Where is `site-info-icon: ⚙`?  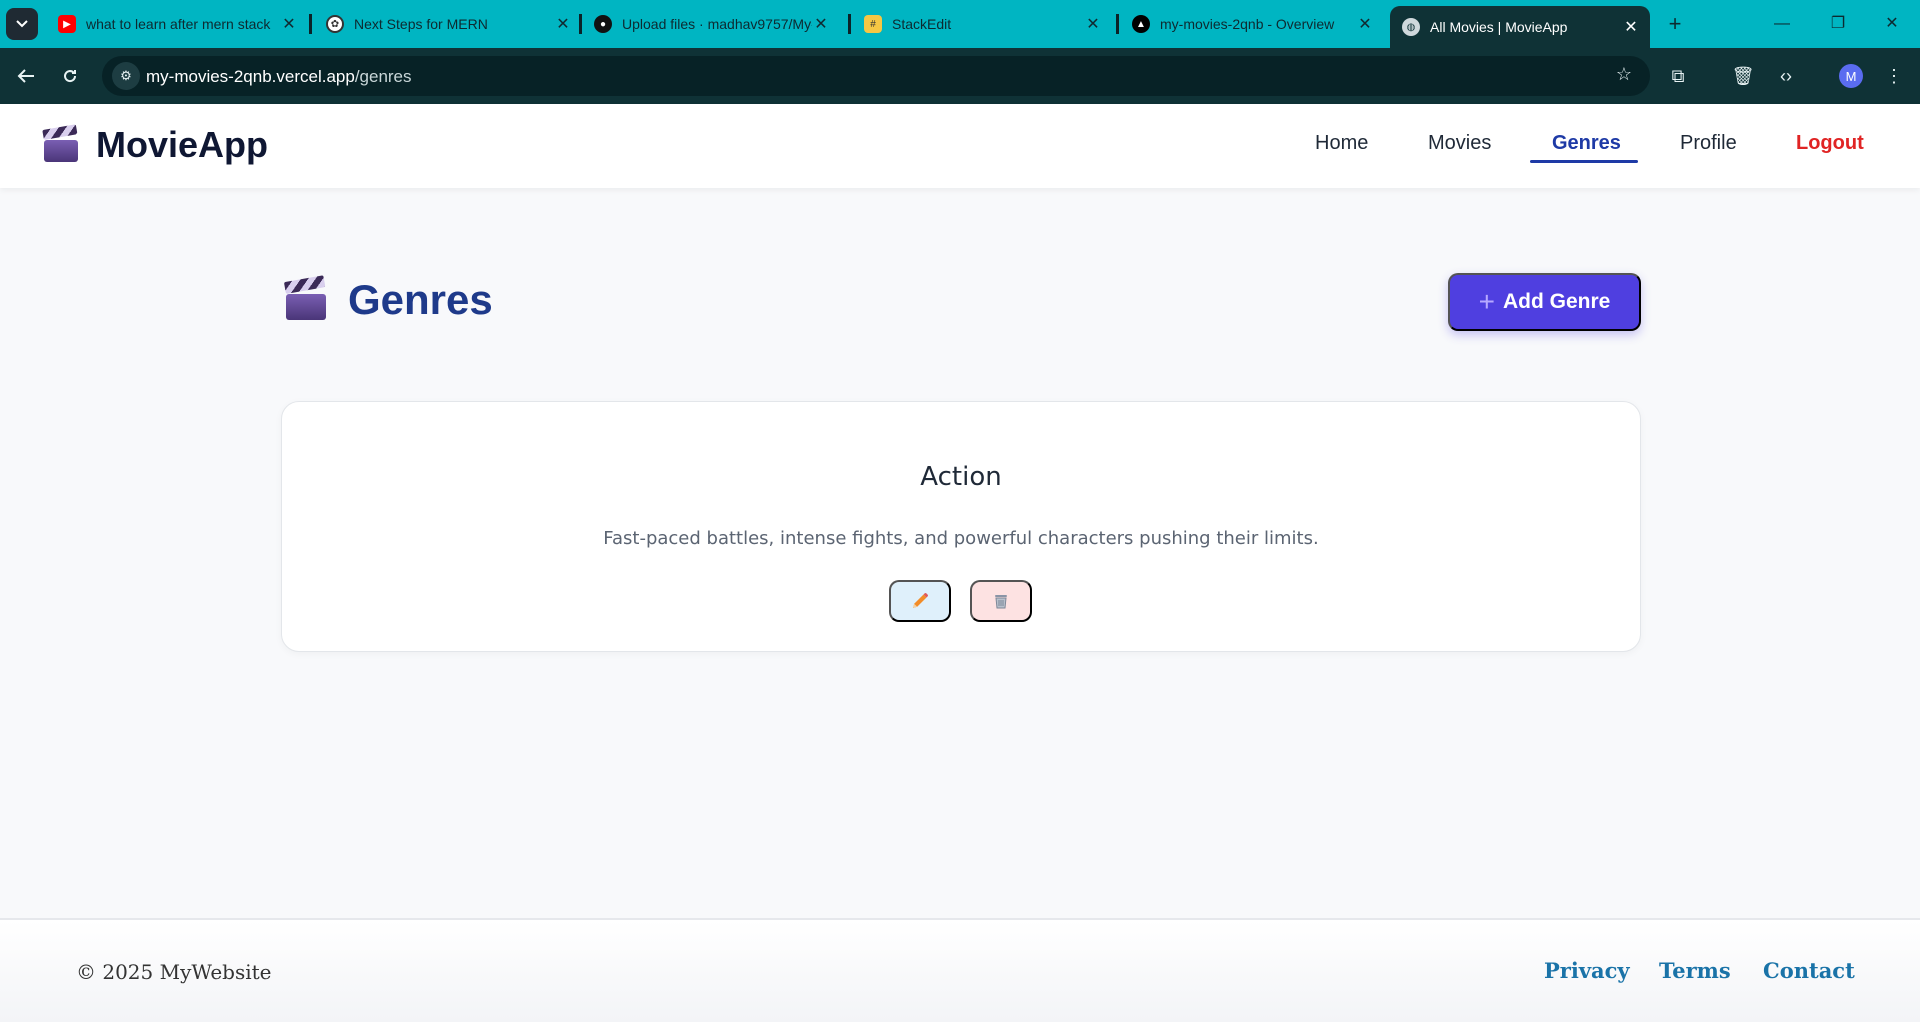 site-info-icon: ⚙ is located at coordinates (126, 76).